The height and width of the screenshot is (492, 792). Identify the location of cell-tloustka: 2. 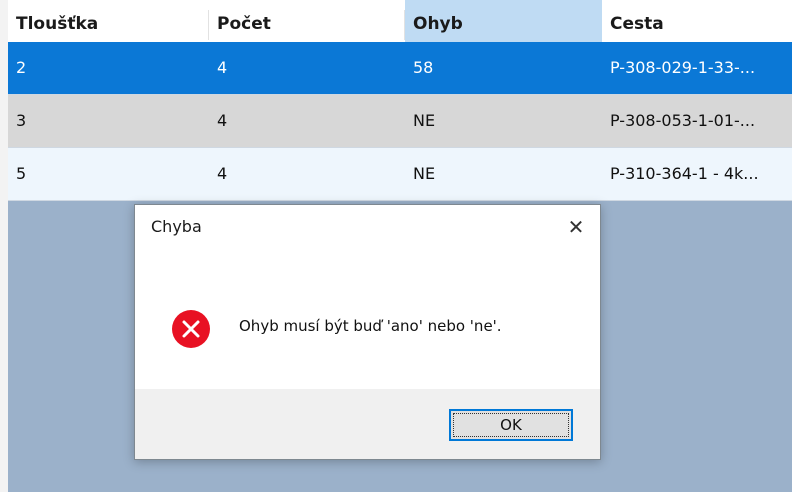
(108, 68).